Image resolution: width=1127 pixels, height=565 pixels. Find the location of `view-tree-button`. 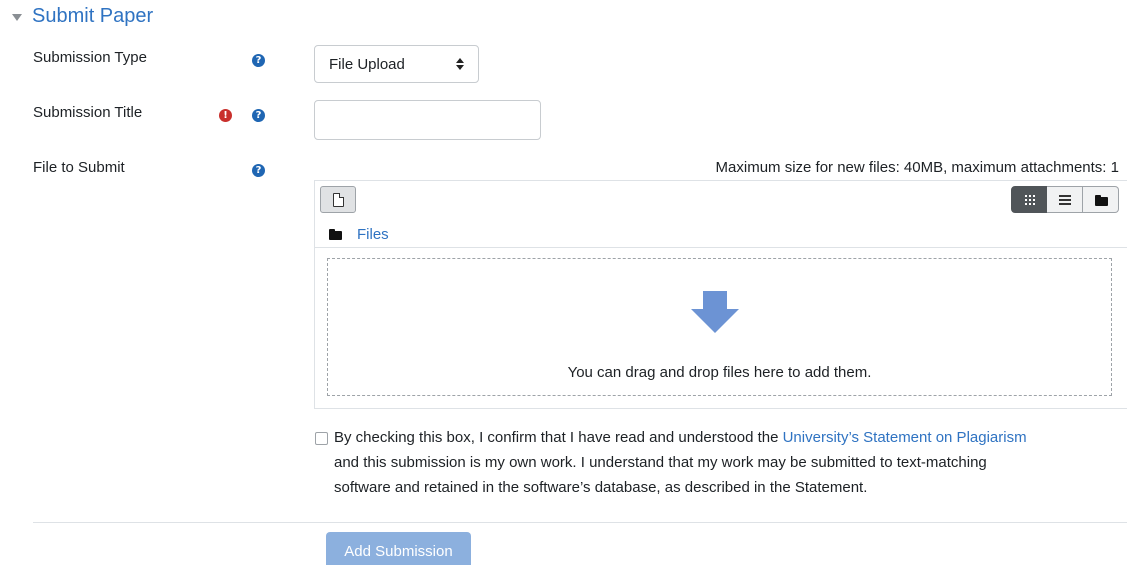

view-tree-button is located at coordinates (1101, 199).